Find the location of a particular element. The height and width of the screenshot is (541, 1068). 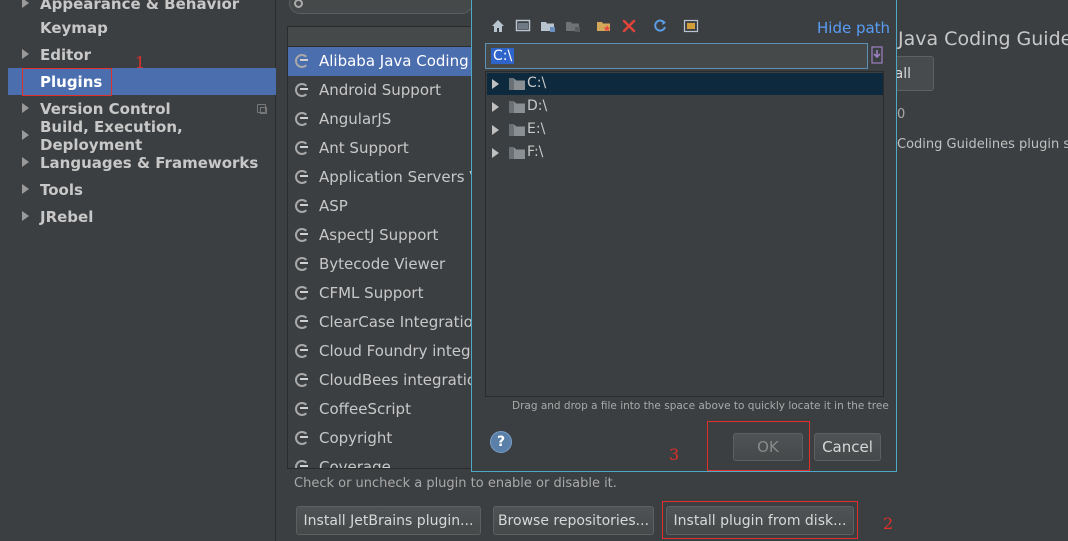

help-button: ? is located at coordinates (501, 442).